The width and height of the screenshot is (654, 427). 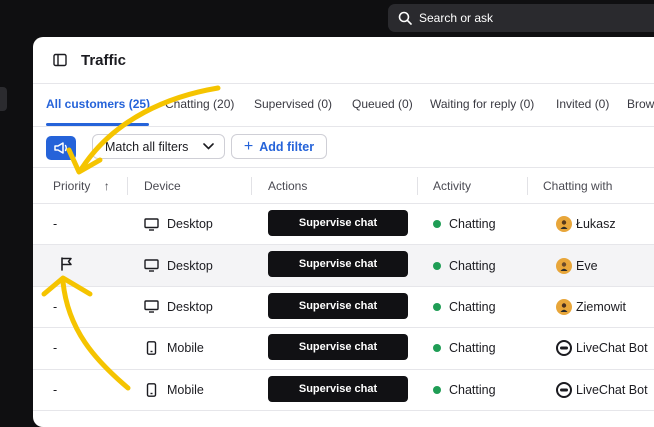 What do you see at coordinates (343, 60) in the screenshot?
I see `panel-header: Traffic` at bounding box center [343, 60].